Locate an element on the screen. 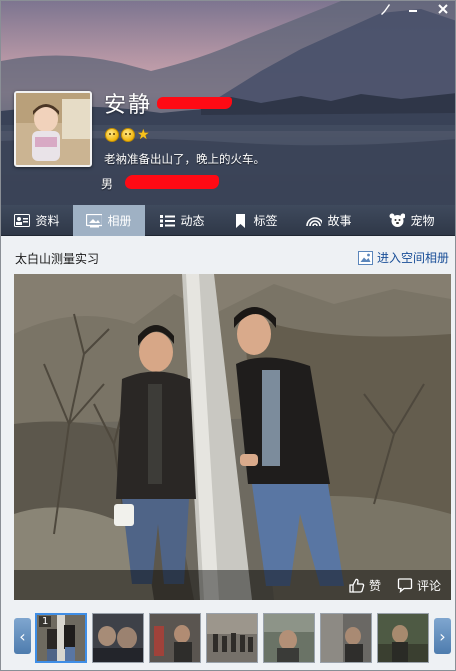 This screenshot has width=456, height=671. comment-button: 评论 is located at coordinates (419, 585).